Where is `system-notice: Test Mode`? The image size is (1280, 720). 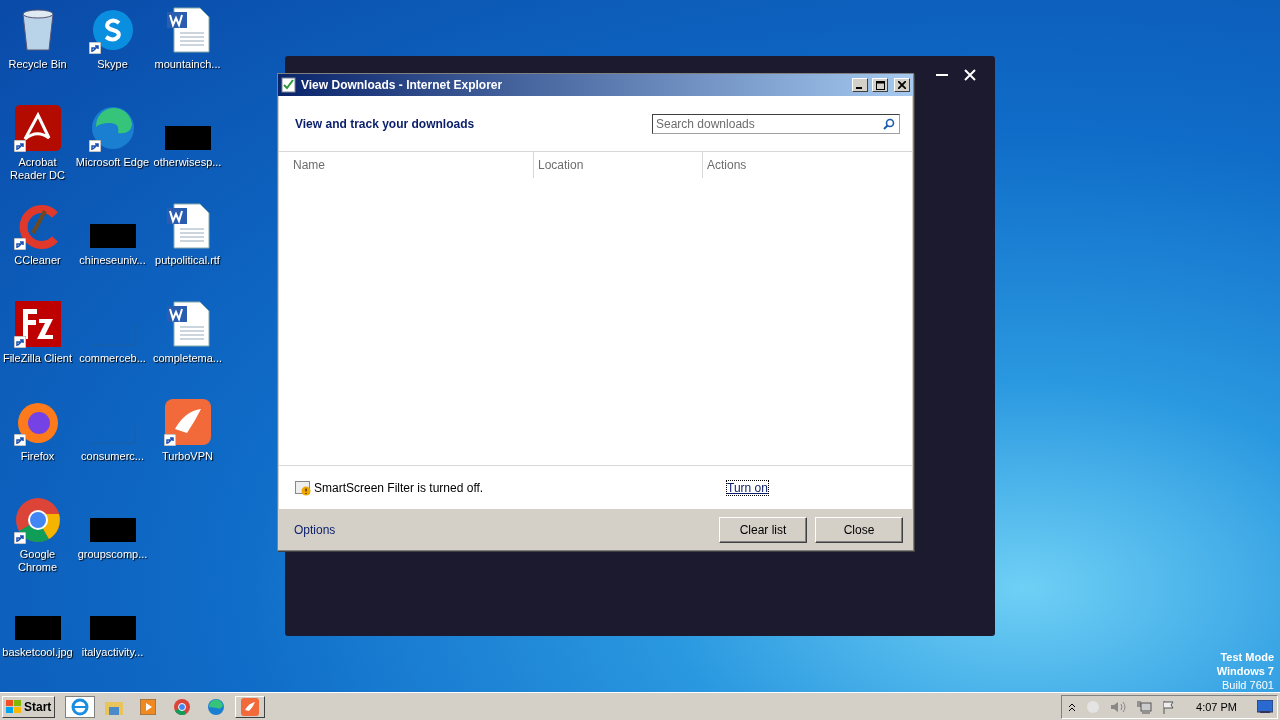
system-notice: Test Mode is located at coordinates (1247, 657).